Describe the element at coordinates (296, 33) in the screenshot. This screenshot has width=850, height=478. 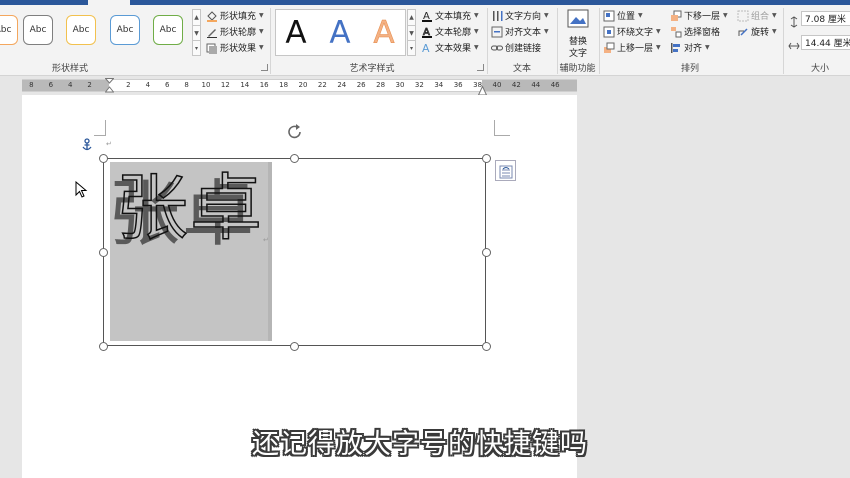
I see `wordart-sample-black: A` at that location.